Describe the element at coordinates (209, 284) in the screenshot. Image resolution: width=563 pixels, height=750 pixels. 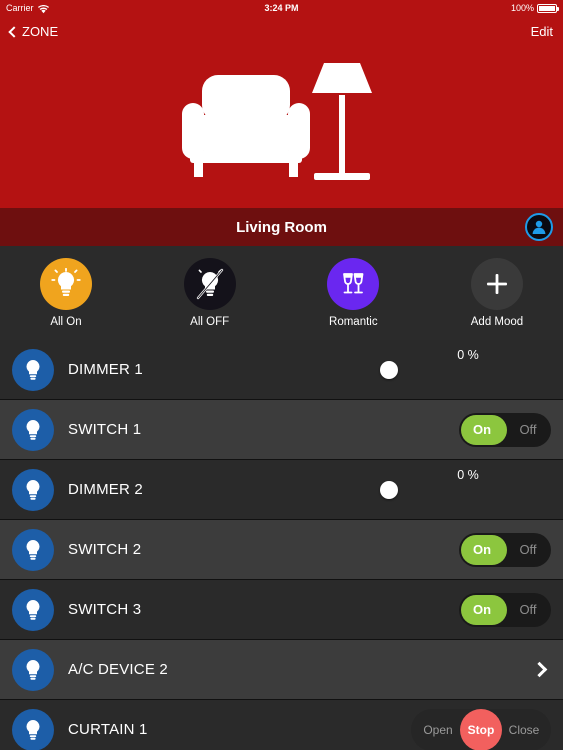
I see `lightbulb-off-icon` at that location.